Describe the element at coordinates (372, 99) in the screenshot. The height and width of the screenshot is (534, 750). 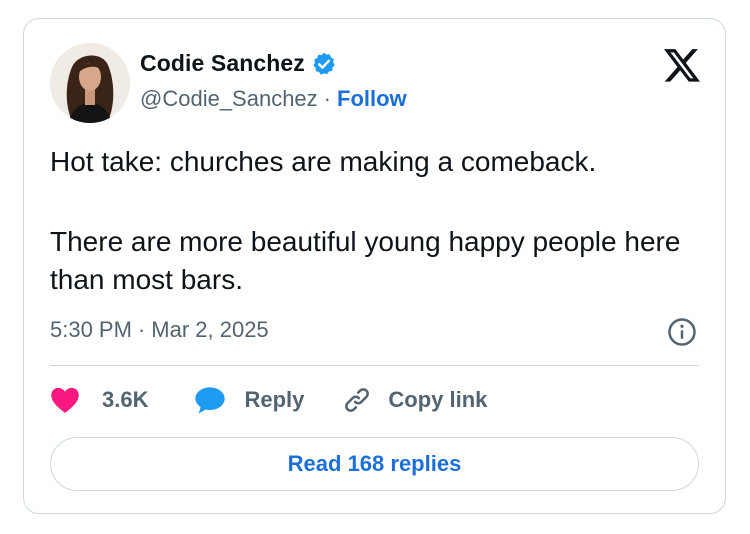
I see `follow-link: Follow` at that location.